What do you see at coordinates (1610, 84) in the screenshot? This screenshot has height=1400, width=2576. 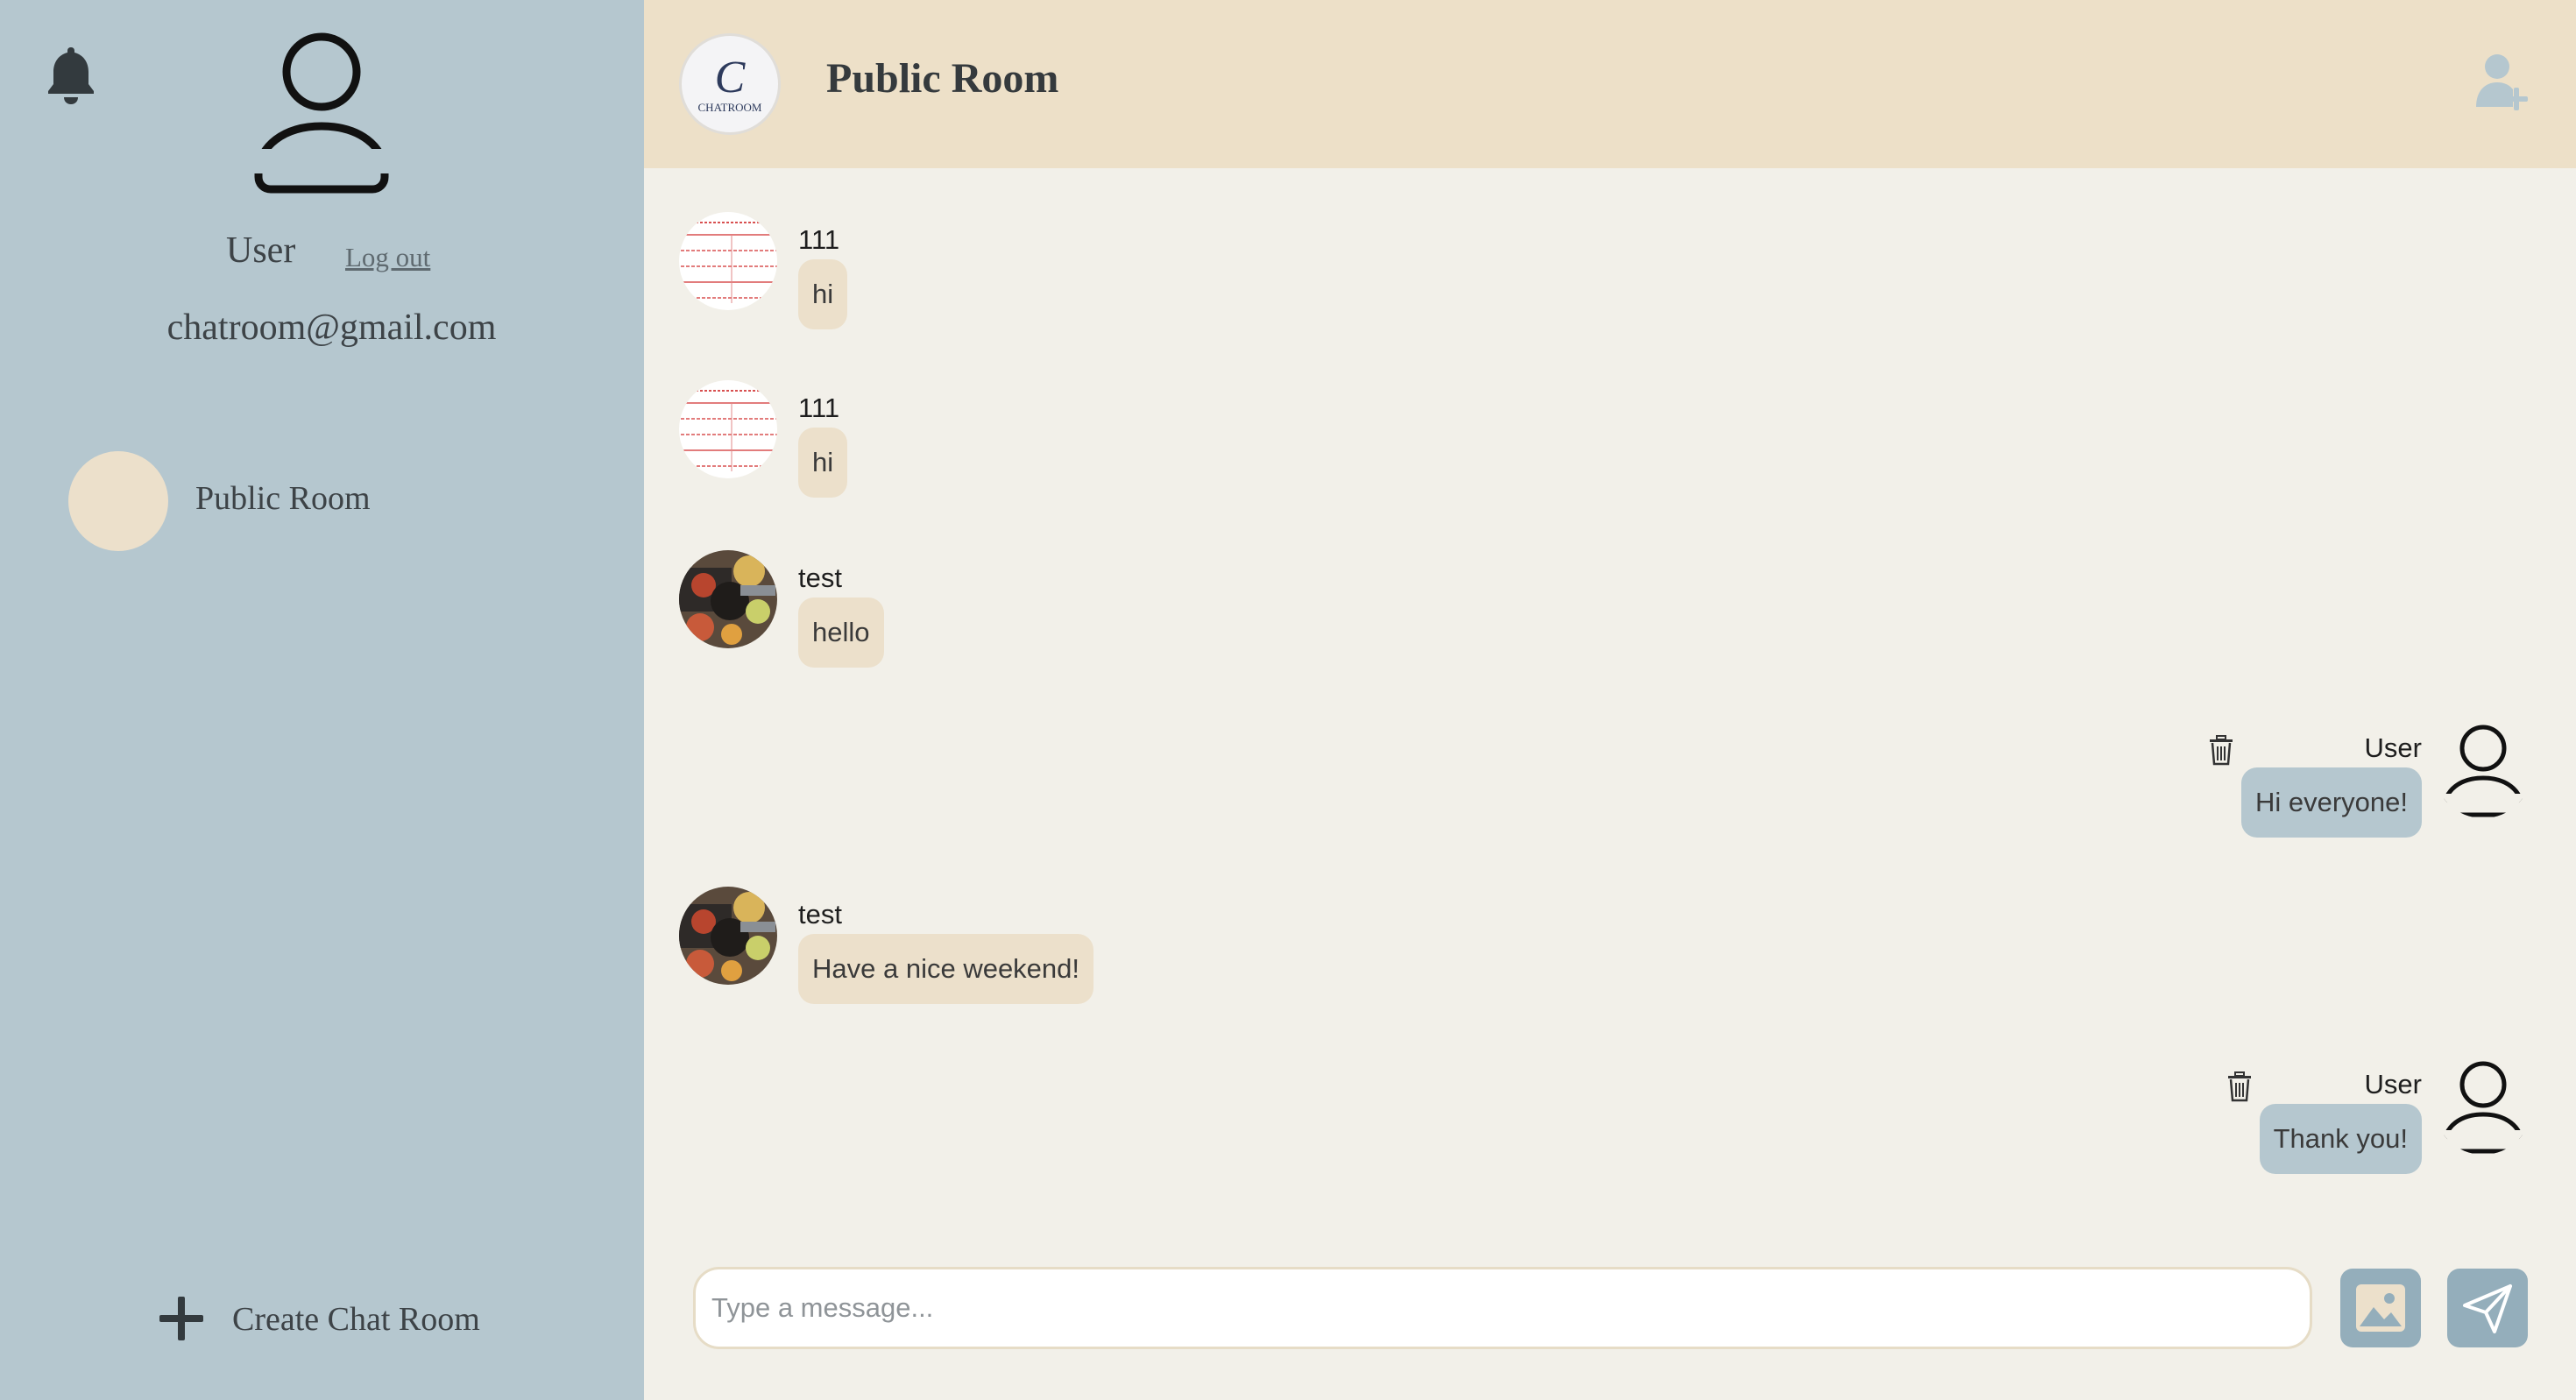 I see `chat-header: C CHATROOM Public Room` at bounding box center [1610, 84].